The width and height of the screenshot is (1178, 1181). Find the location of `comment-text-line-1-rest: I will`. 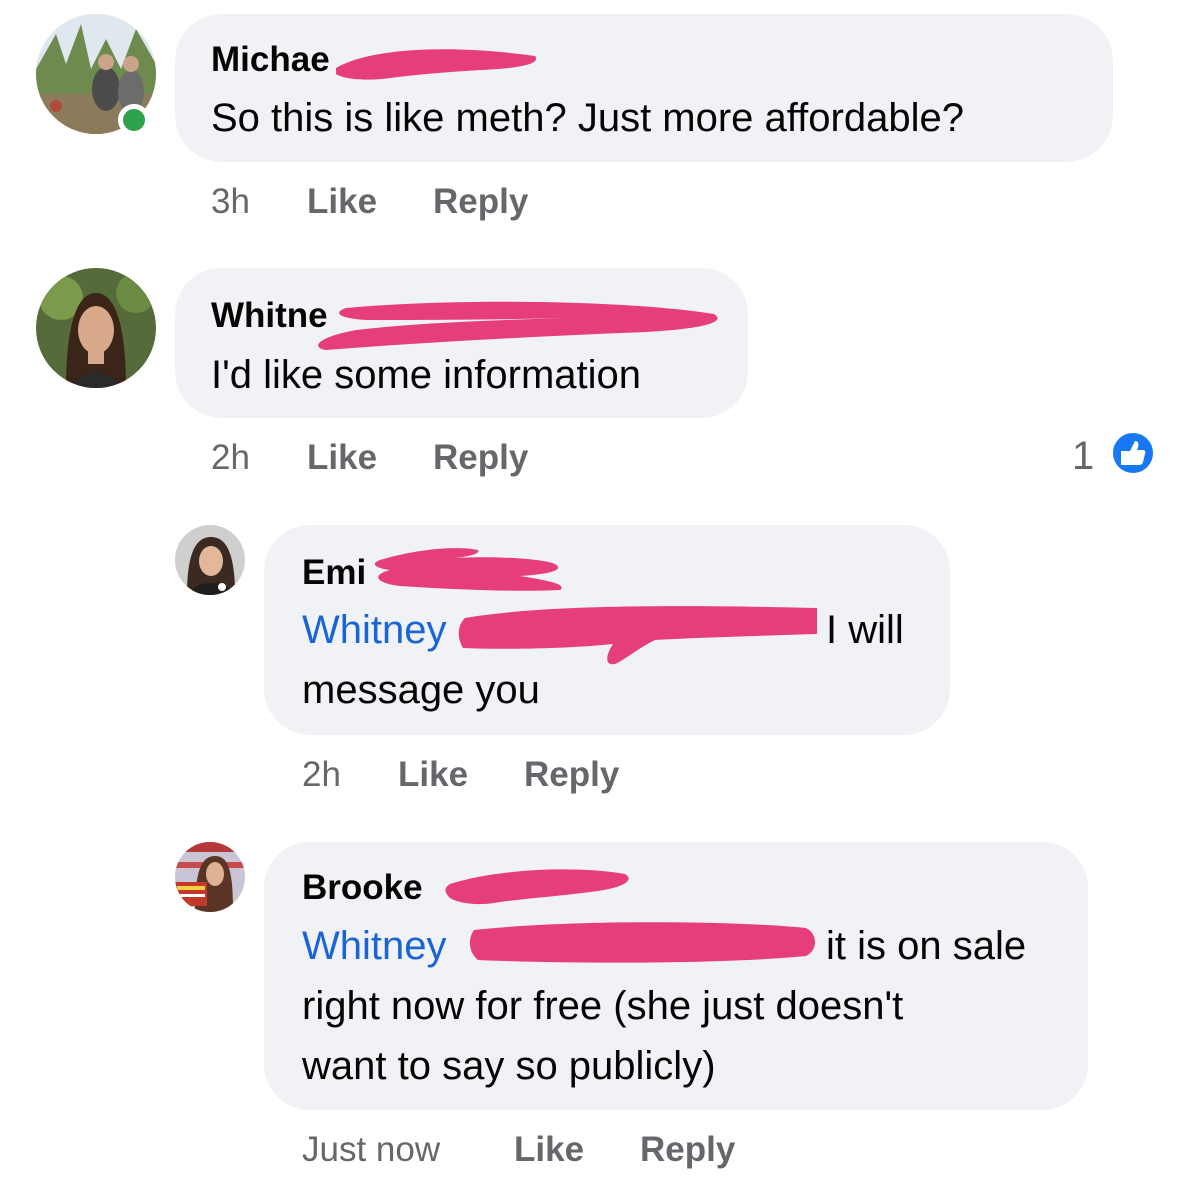

comment-text-line-1-rest: I will is located at coordinates (865, 630).